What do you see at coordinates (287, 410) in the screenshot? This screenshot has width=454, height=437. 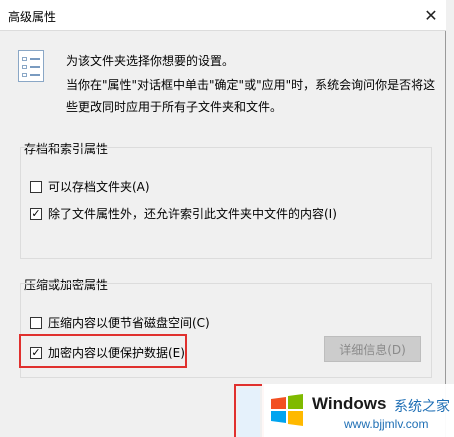 I see `windows-logo-icon` at bounding box center [287, 410].